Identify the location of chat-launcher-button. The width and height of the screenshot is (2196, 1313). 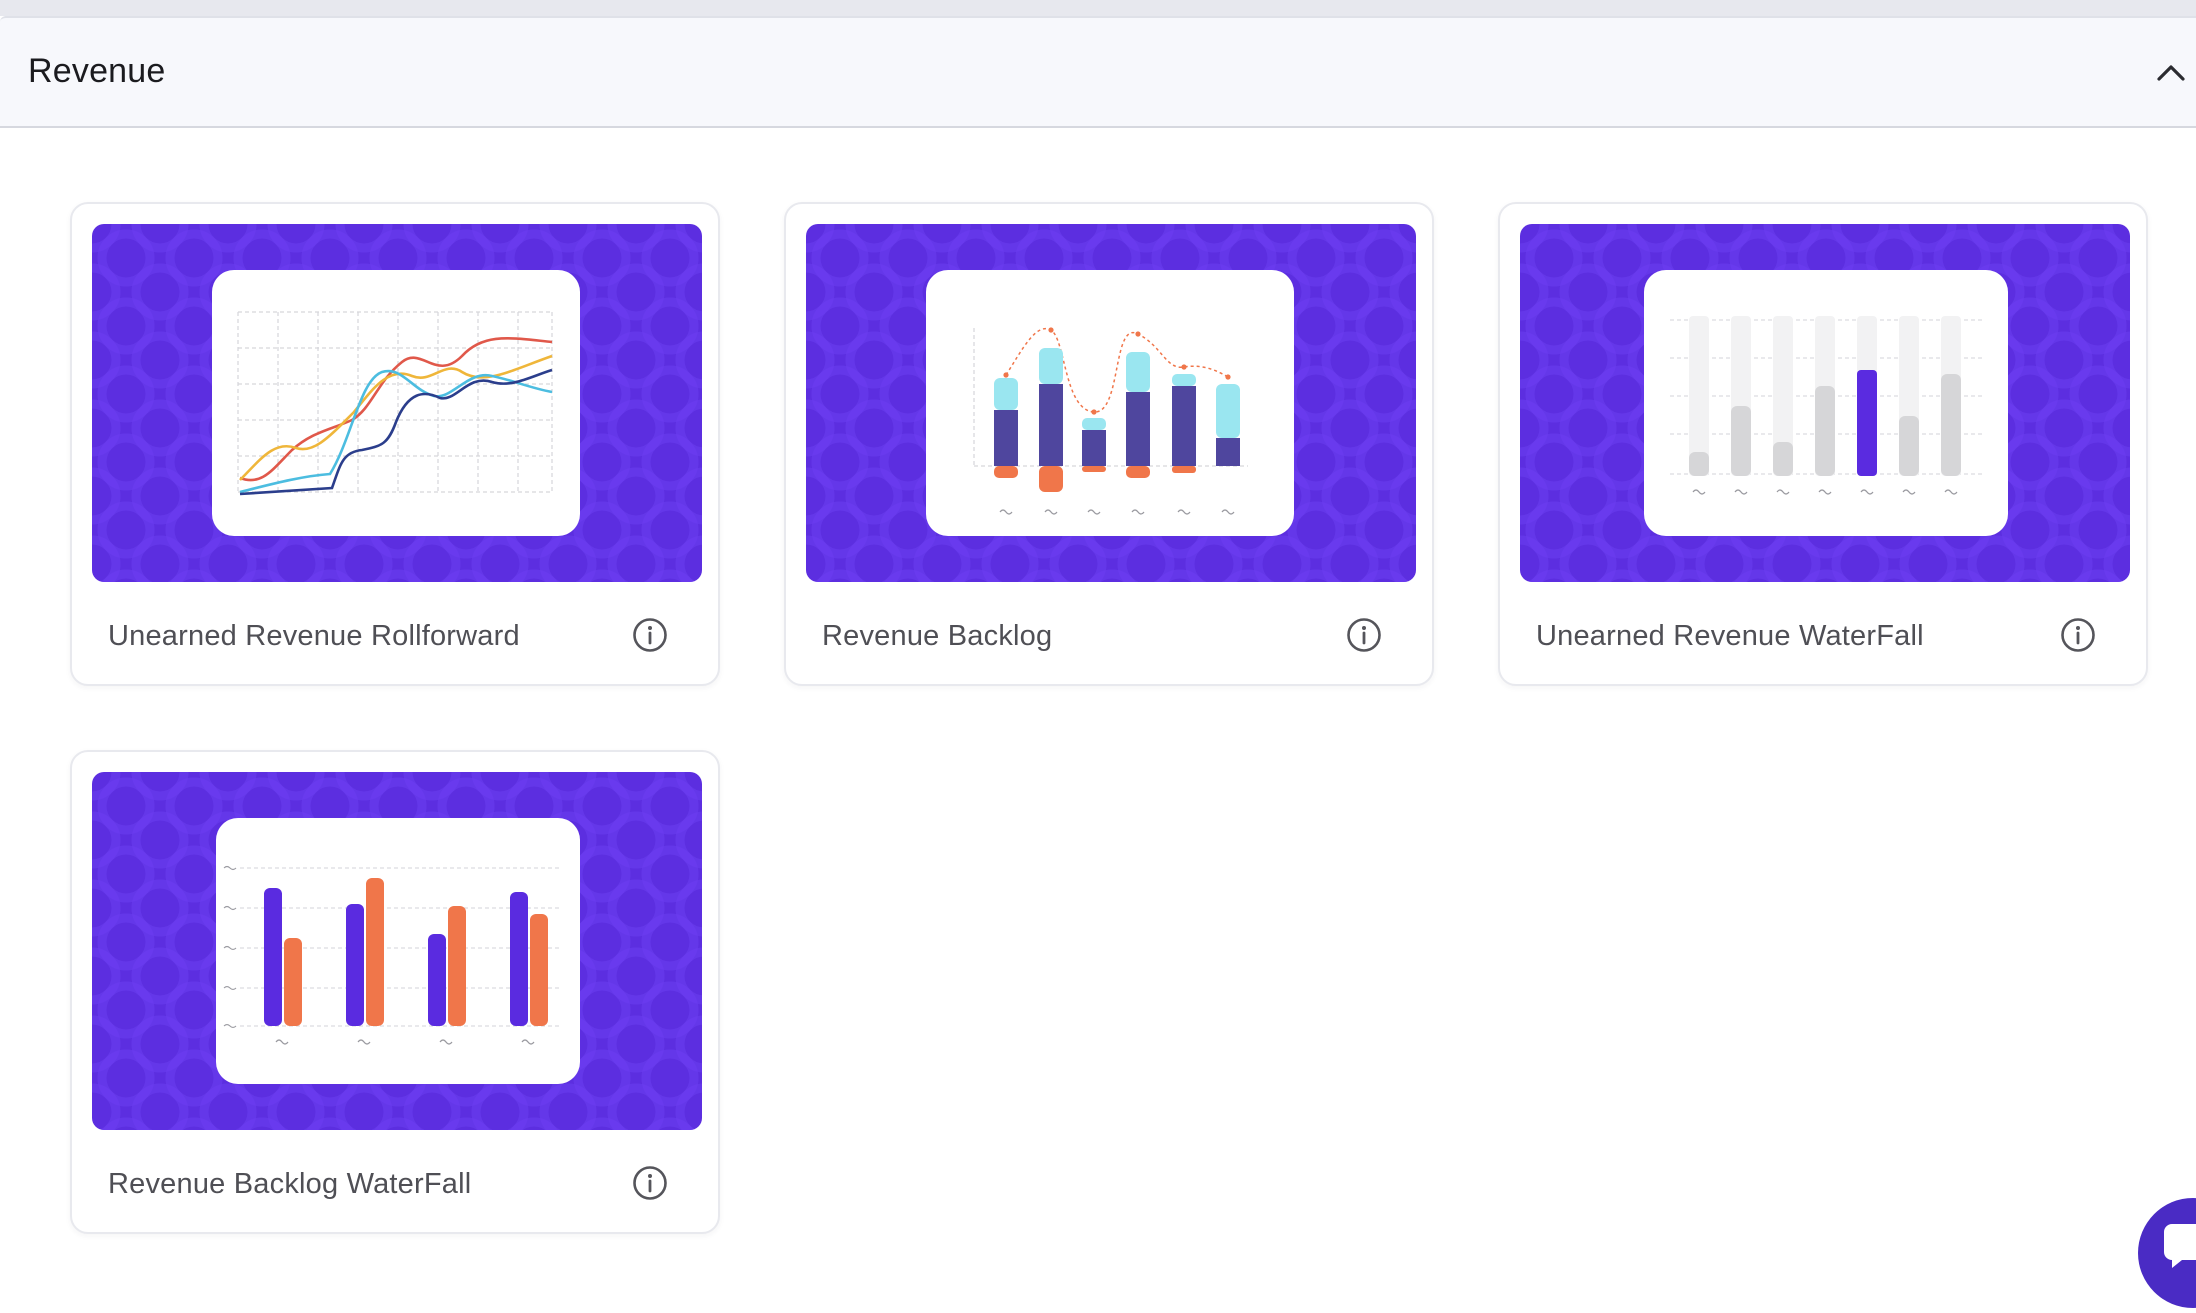
(2167, 1253).